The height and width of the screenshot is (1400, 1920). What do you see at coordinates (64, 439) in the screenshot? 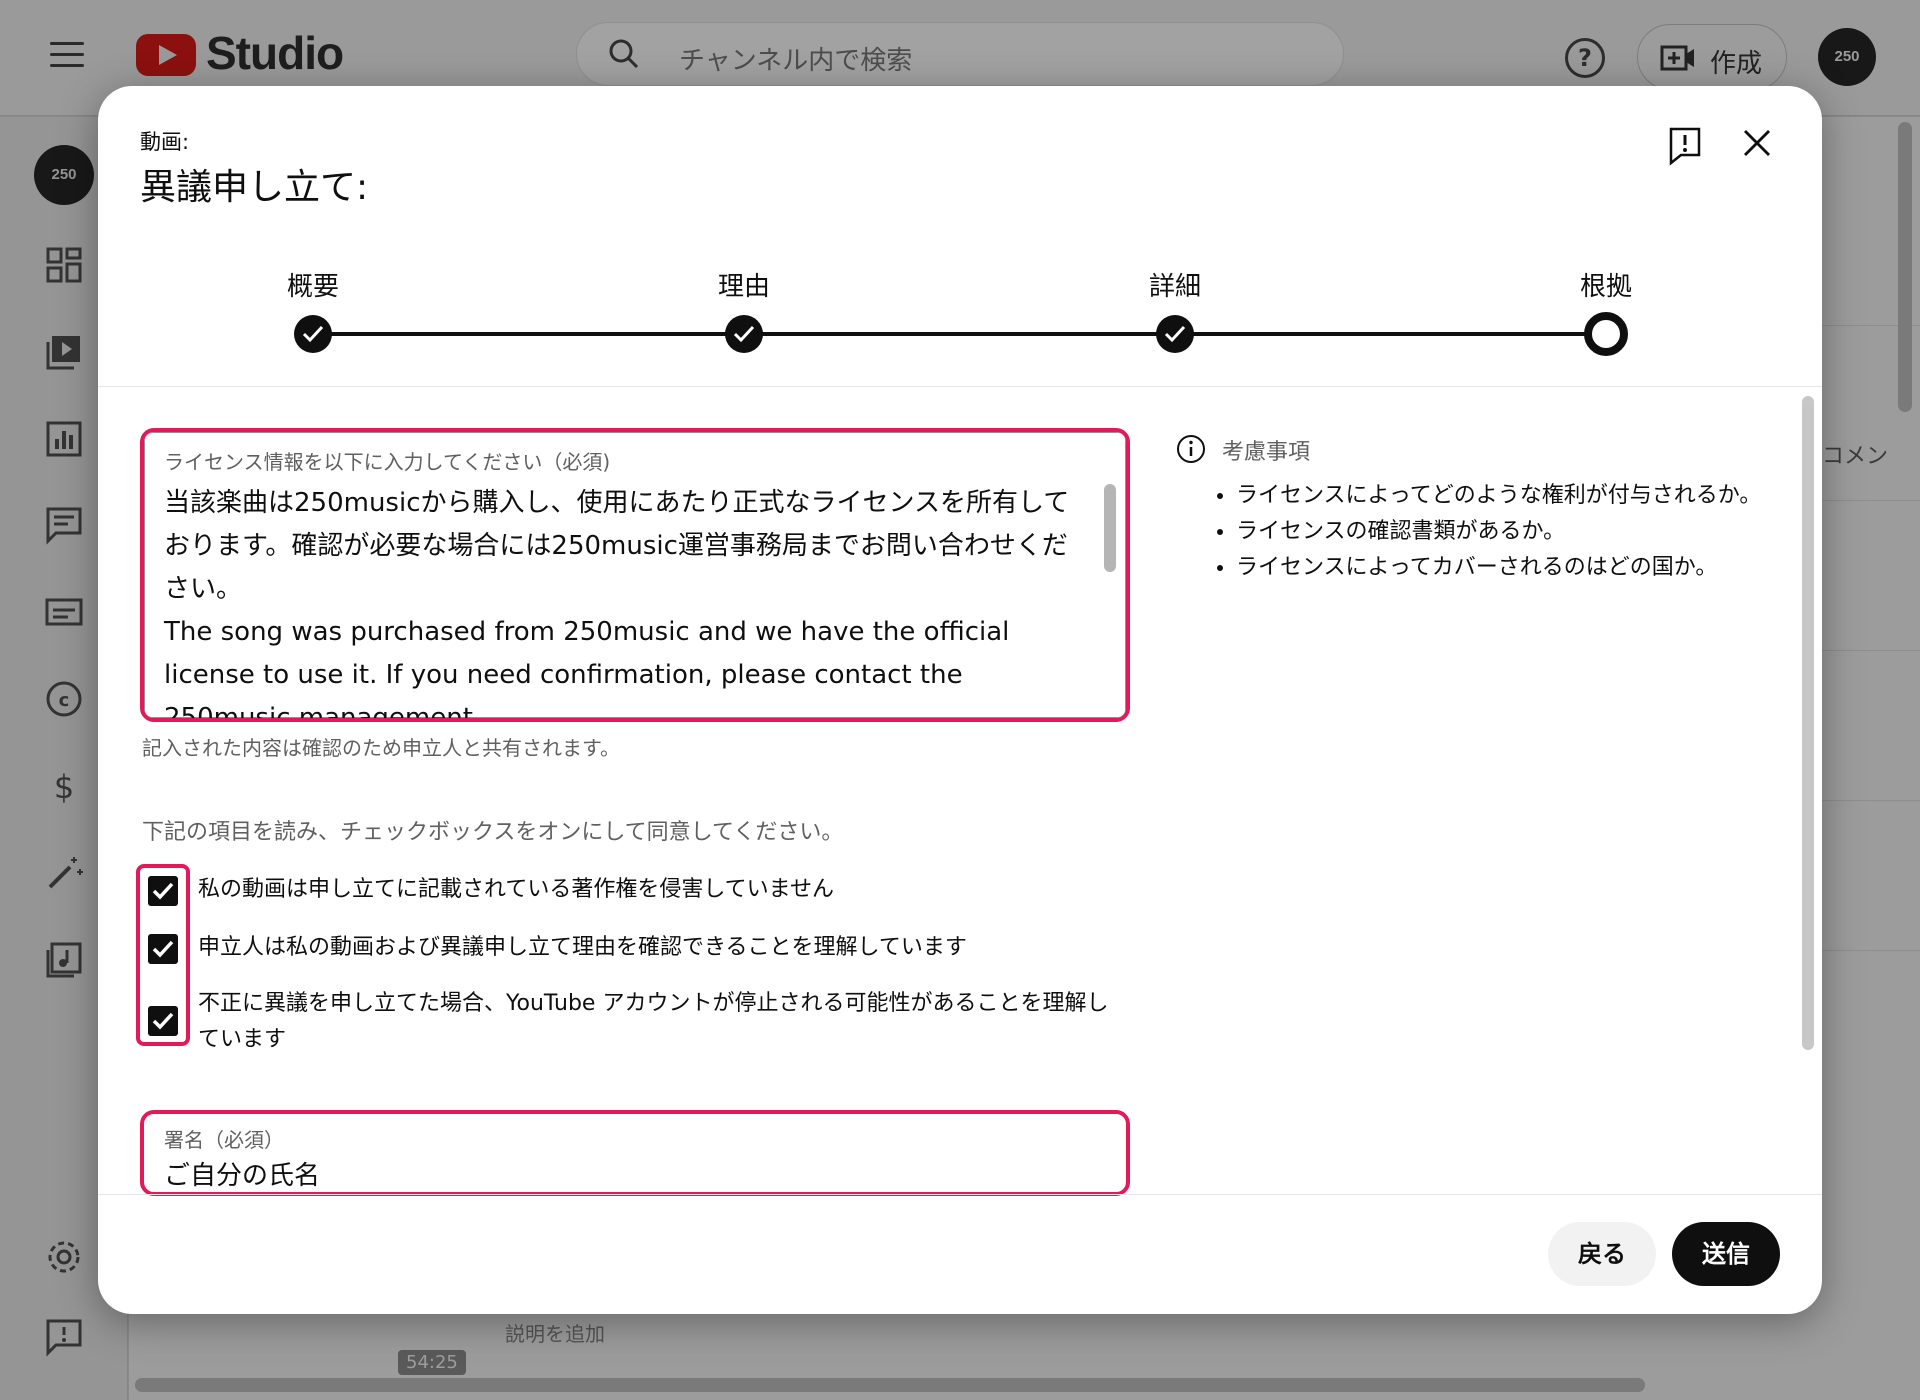
I see `analytics-icon` at bounding box center [64, 439].